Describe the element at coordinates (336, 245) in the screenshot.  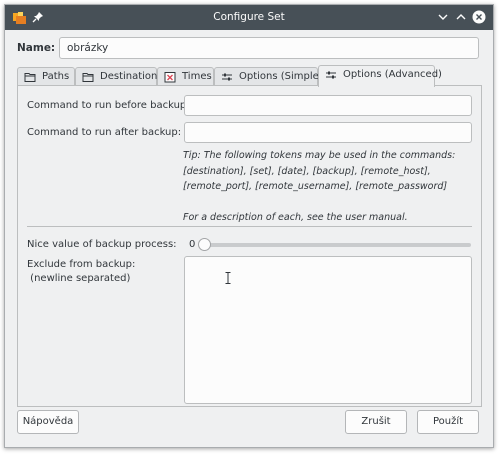
I see `nice-value-slider-track` at that location.